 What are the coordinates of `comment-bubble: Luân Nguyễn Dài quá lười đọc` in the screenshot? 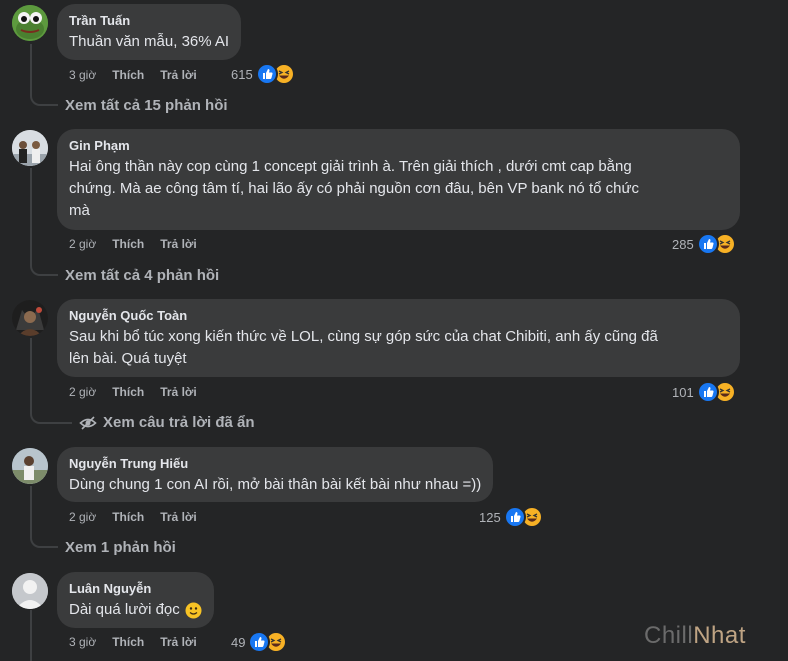 It's located at (135, 600).